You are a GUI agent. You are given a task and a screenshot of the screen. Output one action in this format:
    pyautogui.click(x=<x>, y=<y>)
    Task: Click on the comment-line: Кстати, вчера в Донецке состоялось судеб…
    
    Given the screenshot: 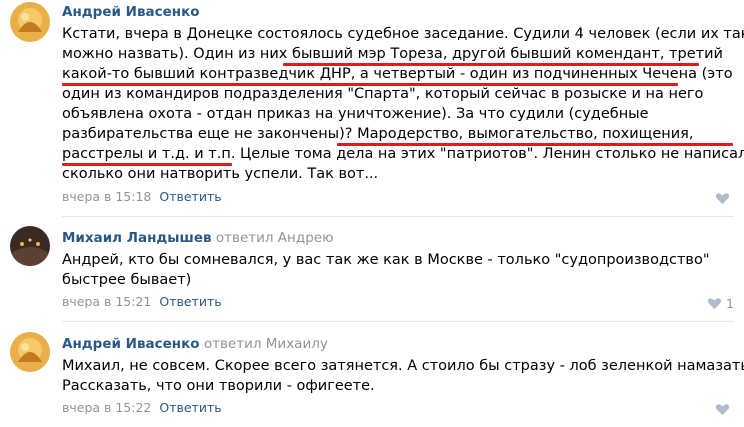 What is the action you would take?
    pyautogui.click(x=403, y=34)
    